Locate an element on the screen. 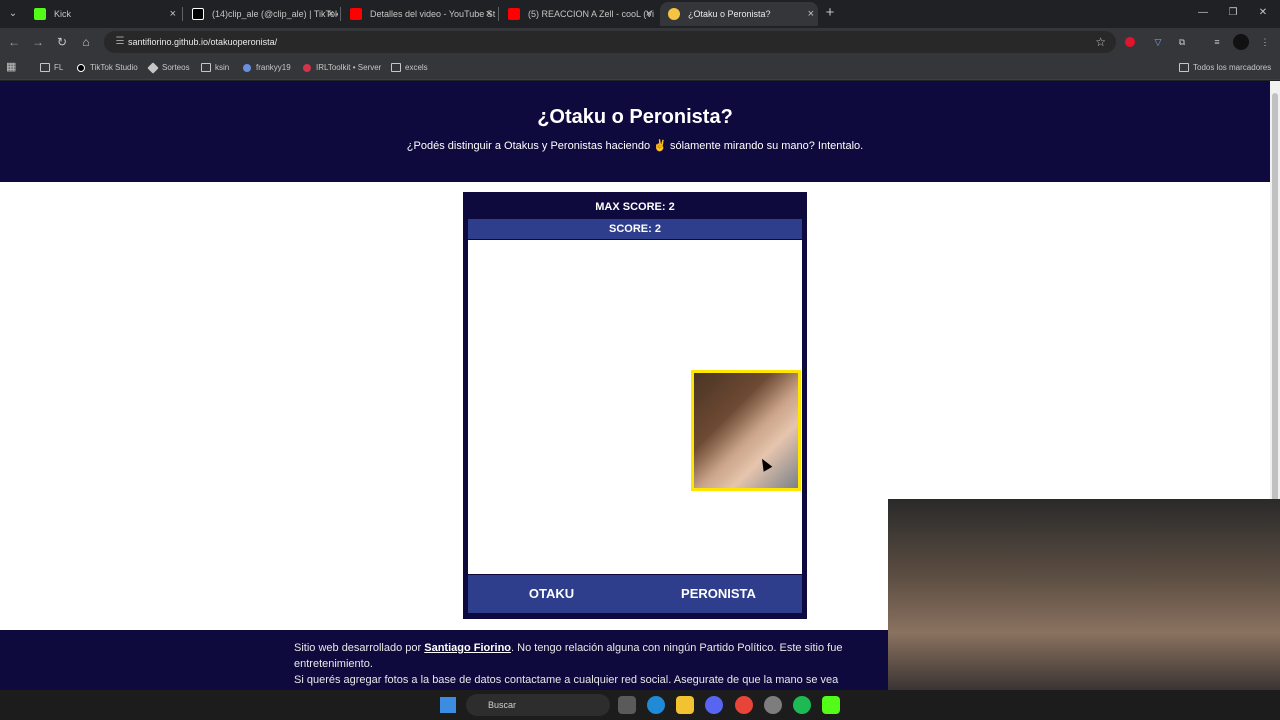 The image size is (1280, 720). bookmark-label: FL is located at coordinates (59, 67).